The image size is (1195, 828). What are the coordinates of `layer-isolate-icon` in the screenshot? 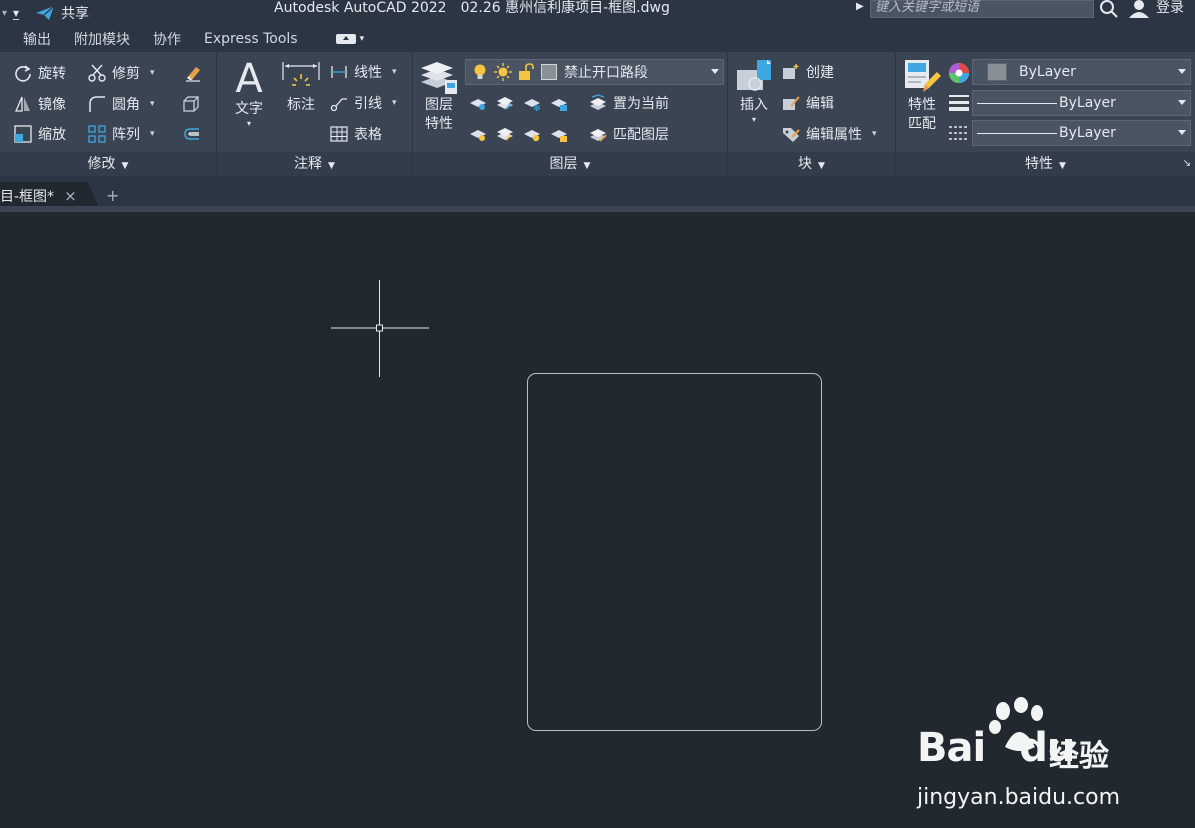 It's located at (505, 103).